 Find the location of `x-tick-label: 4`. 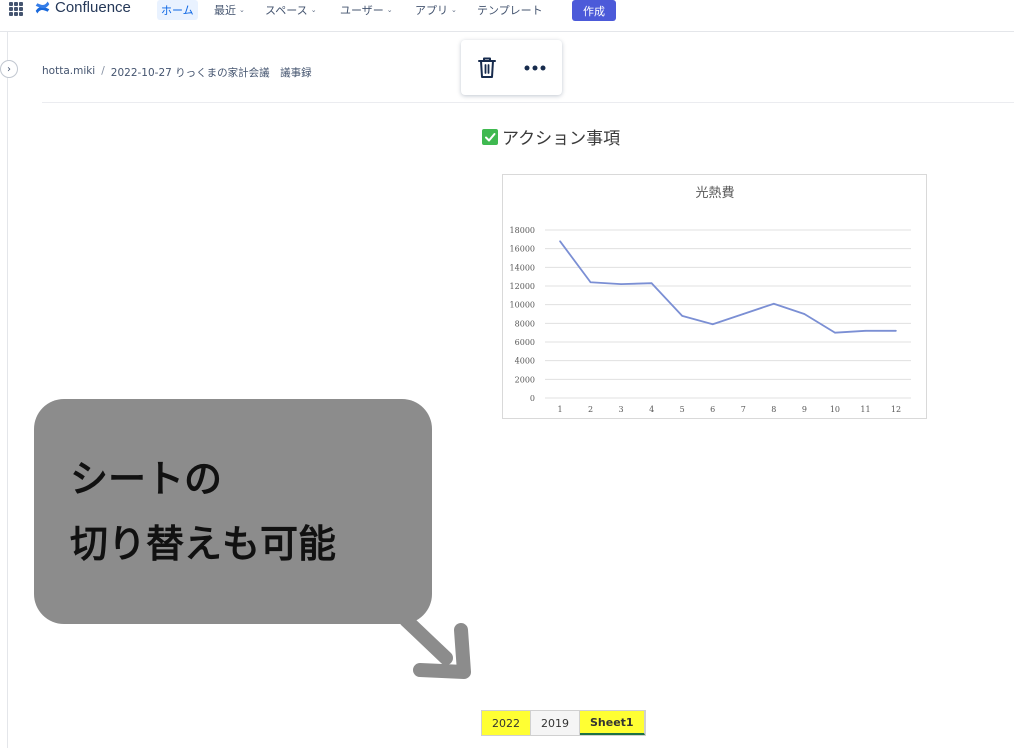

x-tick-label: 4 is located at coordinates (651, 409).